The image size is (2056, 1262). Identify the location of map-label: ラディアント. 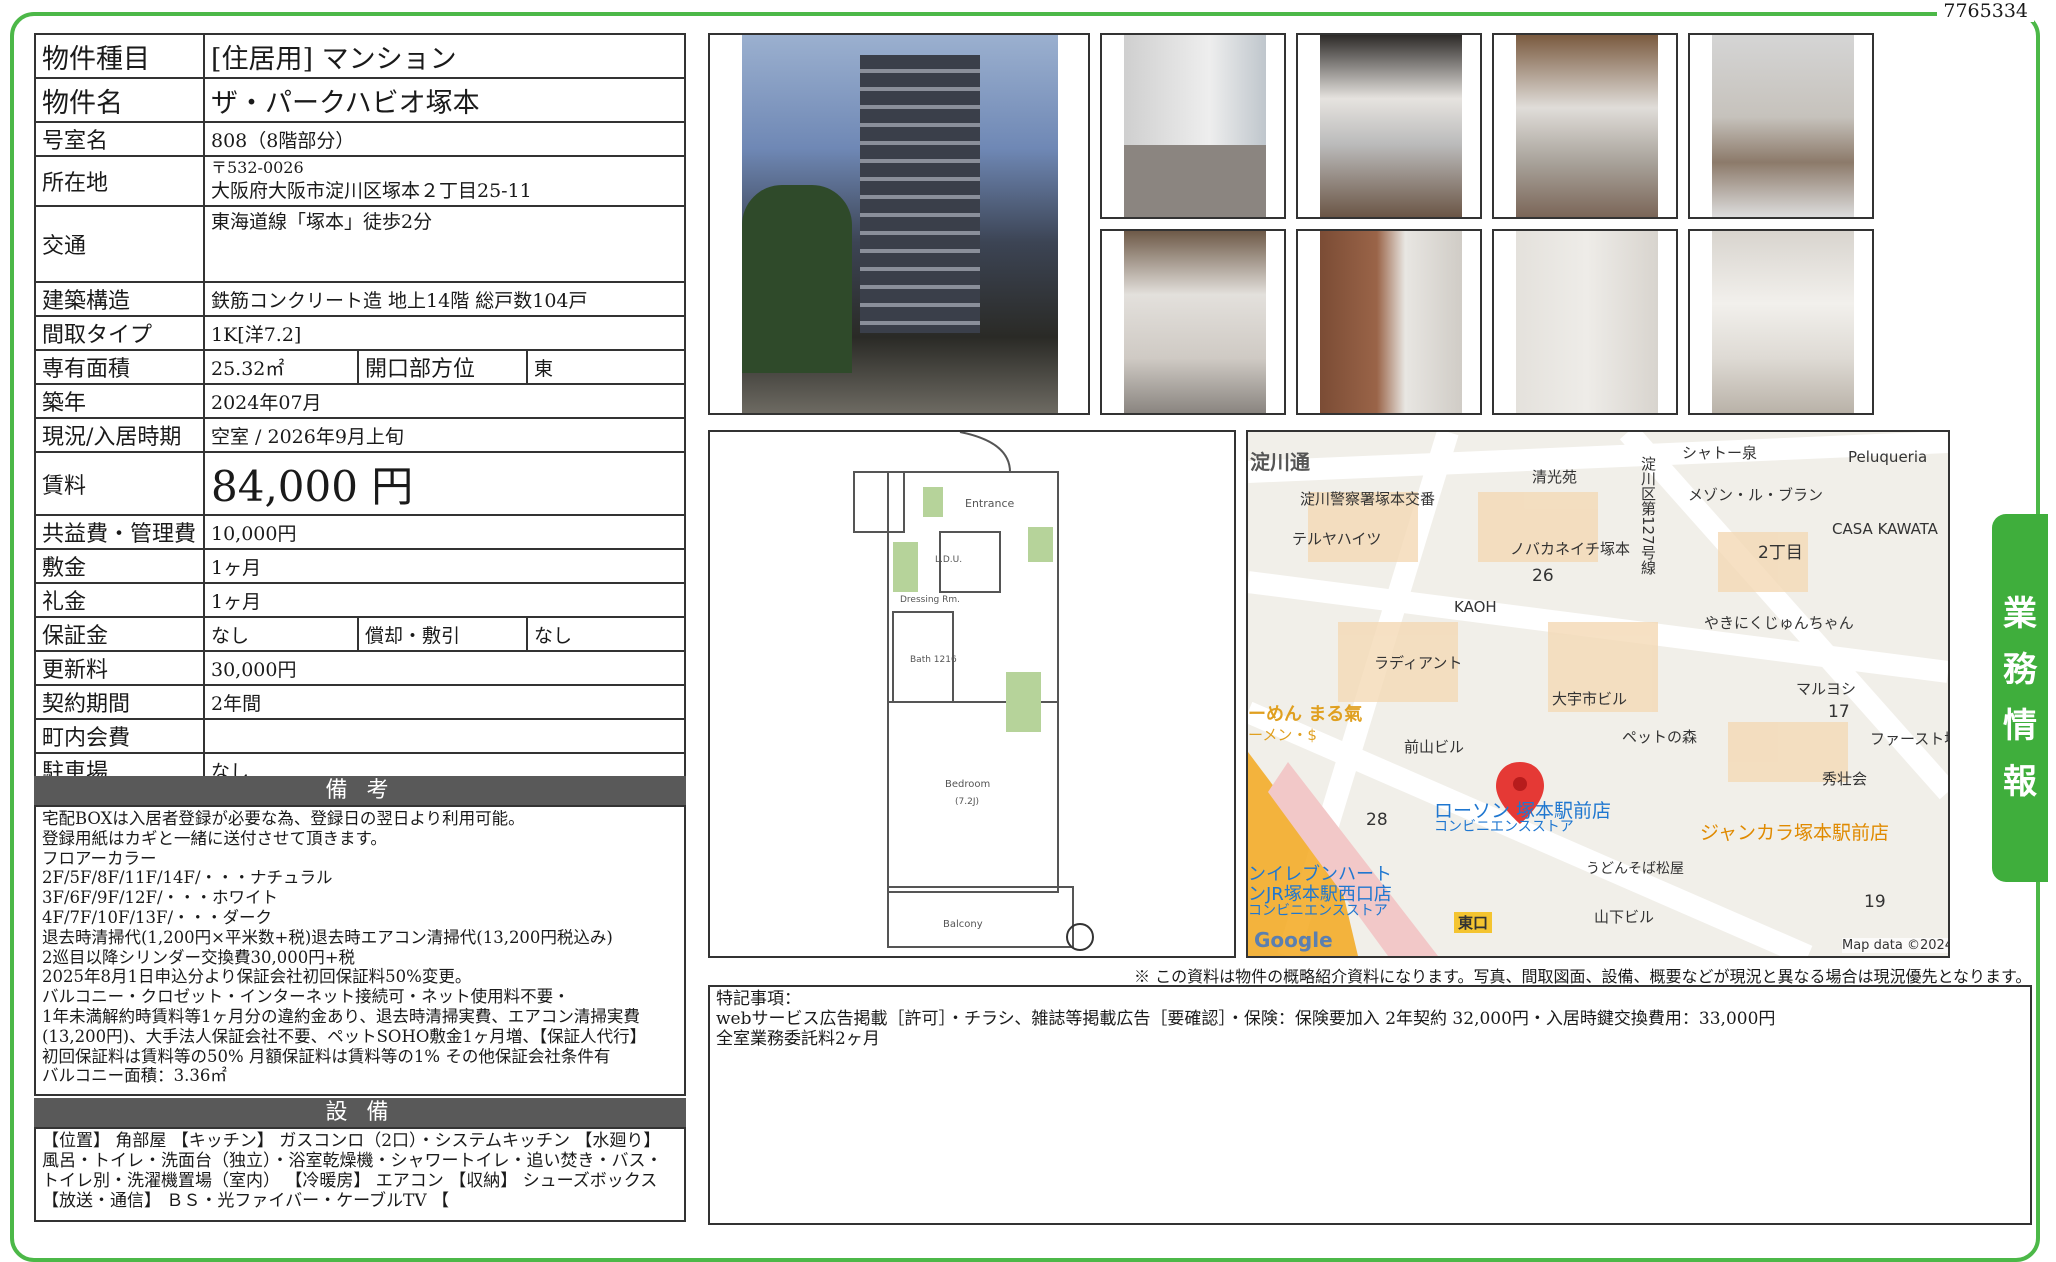
(1418, 663).